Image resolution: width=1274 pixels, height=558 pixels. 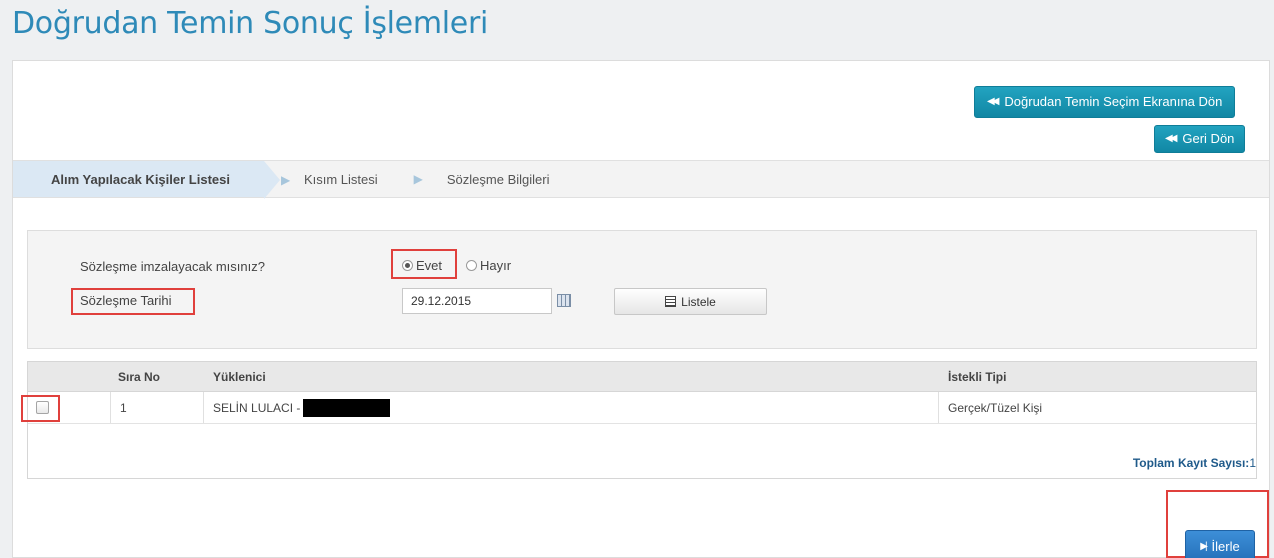 What do you see at coordinates (407, 265) in the screenshot?
I see `radio-checked-icon` at bounding box center [407, 265].